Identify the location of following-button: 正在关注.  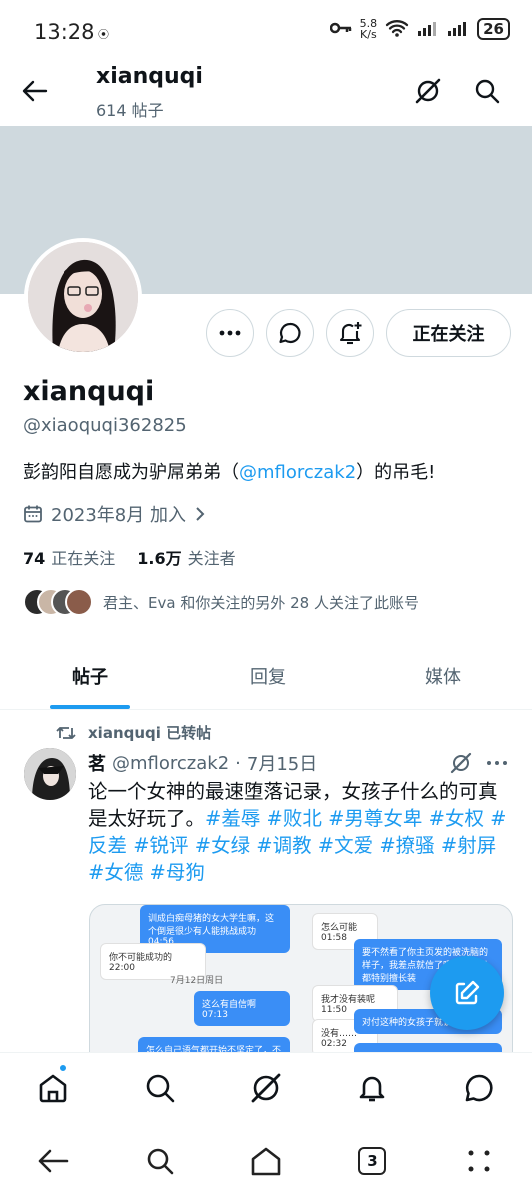
(448, 333).